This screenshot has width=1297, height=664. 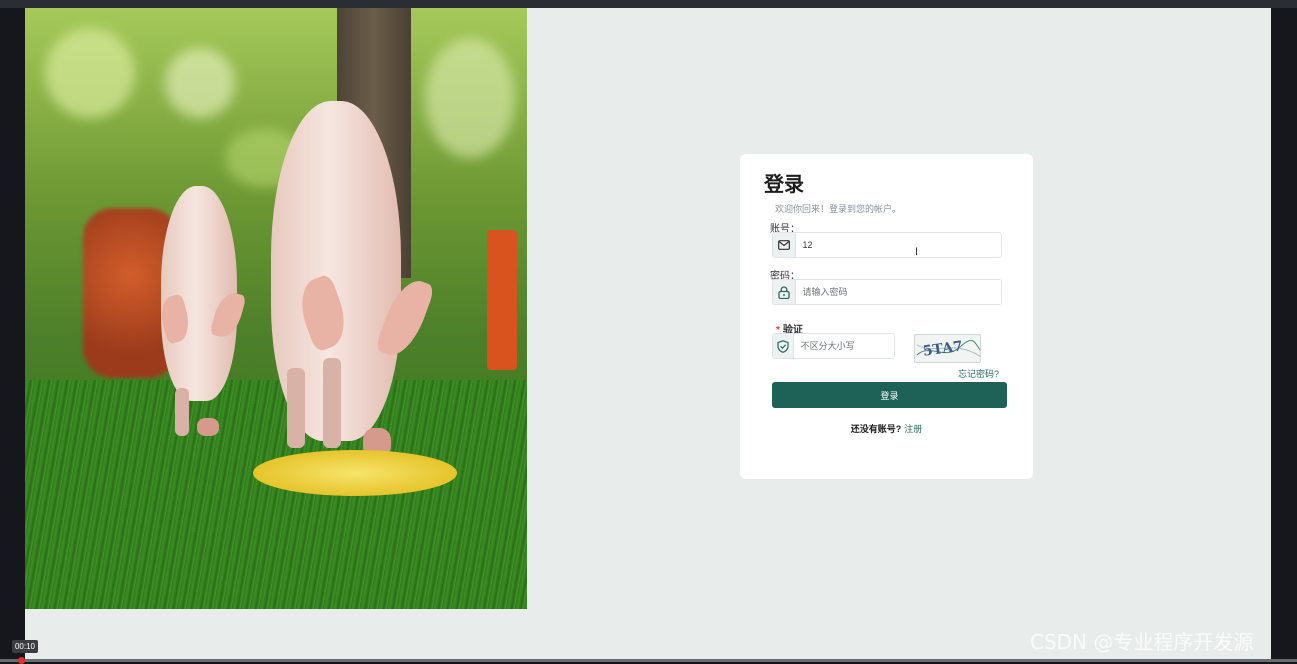 I want to click on register-link: 注册, so click(x=913, y=429).